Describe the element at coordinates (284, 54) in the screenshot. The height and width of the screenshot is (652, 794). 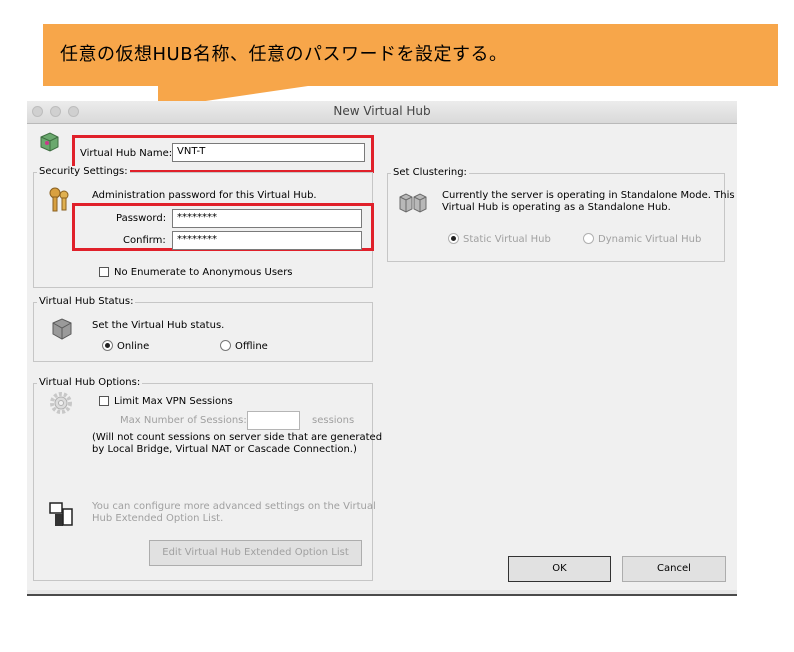
I see `callout-text: 任意の仮想HUB名称、任意のパスワードを設定する。` at that location.